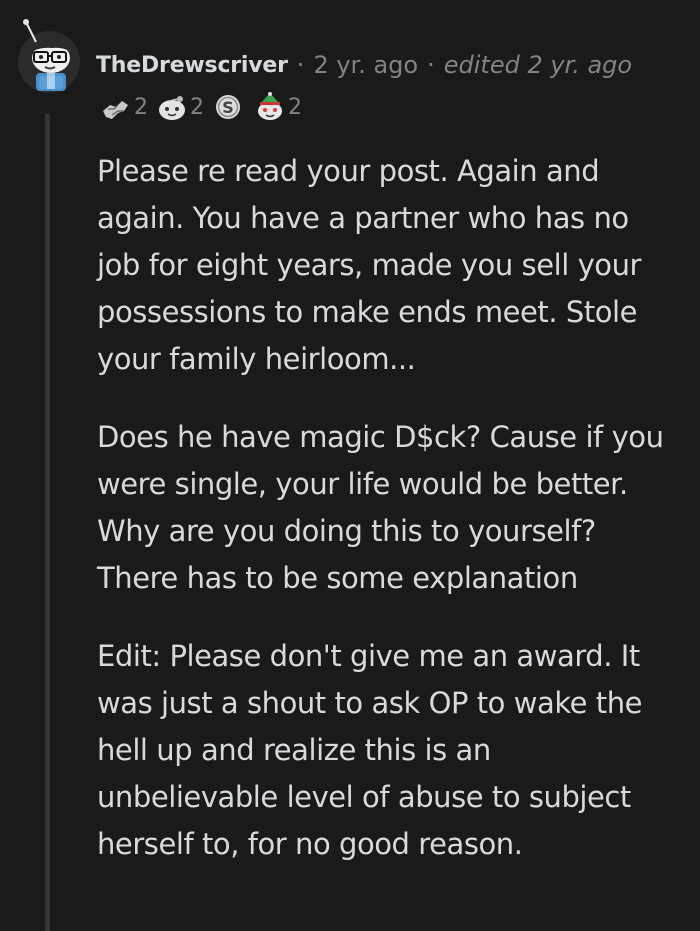 The height and width of the screenshot is (931, 700). I want to click on award-snoo-elf: 2, so click(278, 107).